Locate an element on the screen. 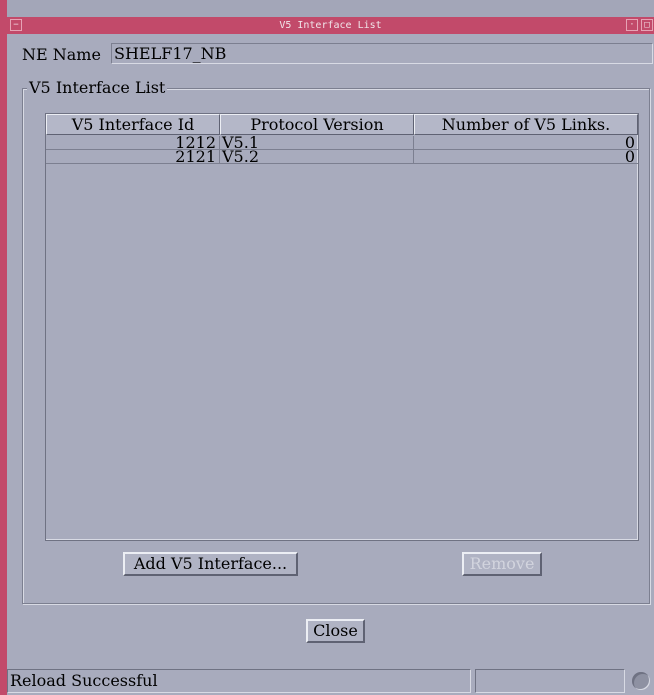 The height and width of the screenshot is (695, 654). table-row: 1212 V5.1 0 is located at coordinates (342, 143).